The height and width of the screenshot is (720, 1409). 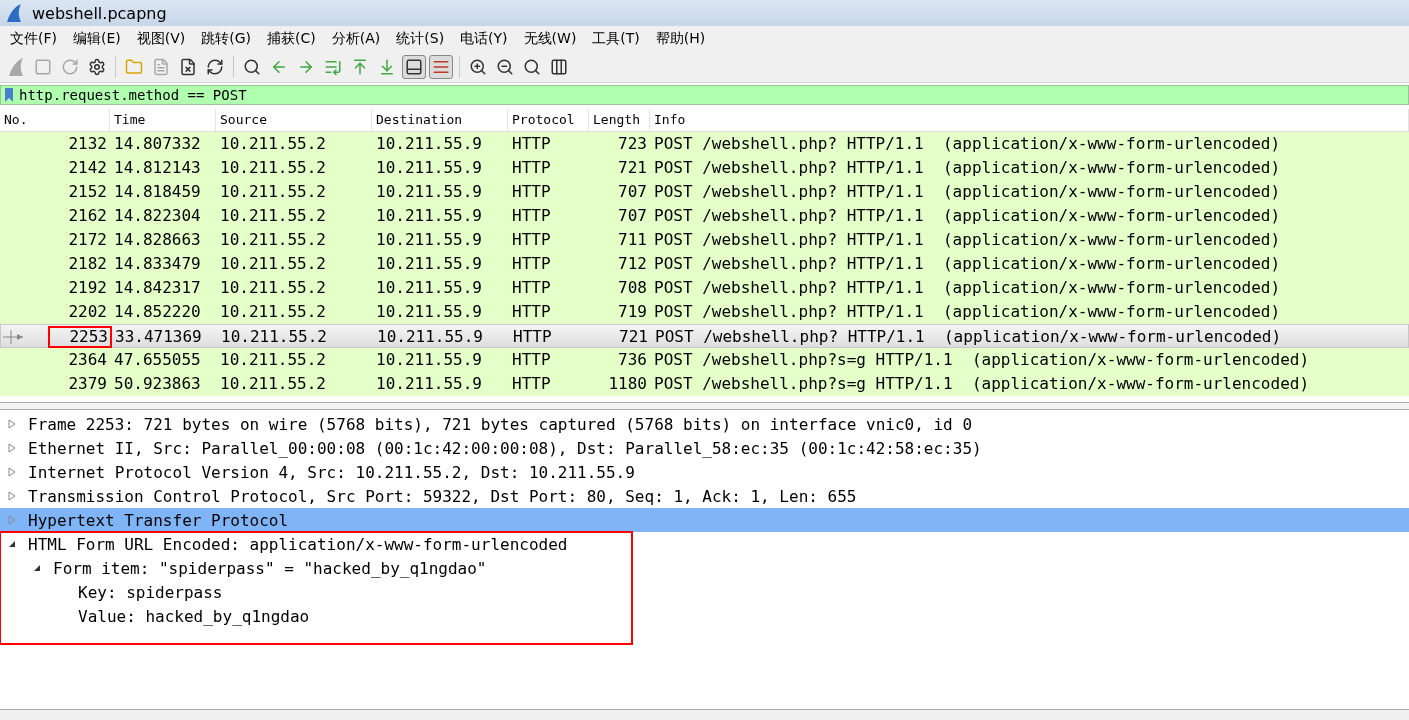 I want to click on table-cell-text: 2142, so click(x=87, y=168).